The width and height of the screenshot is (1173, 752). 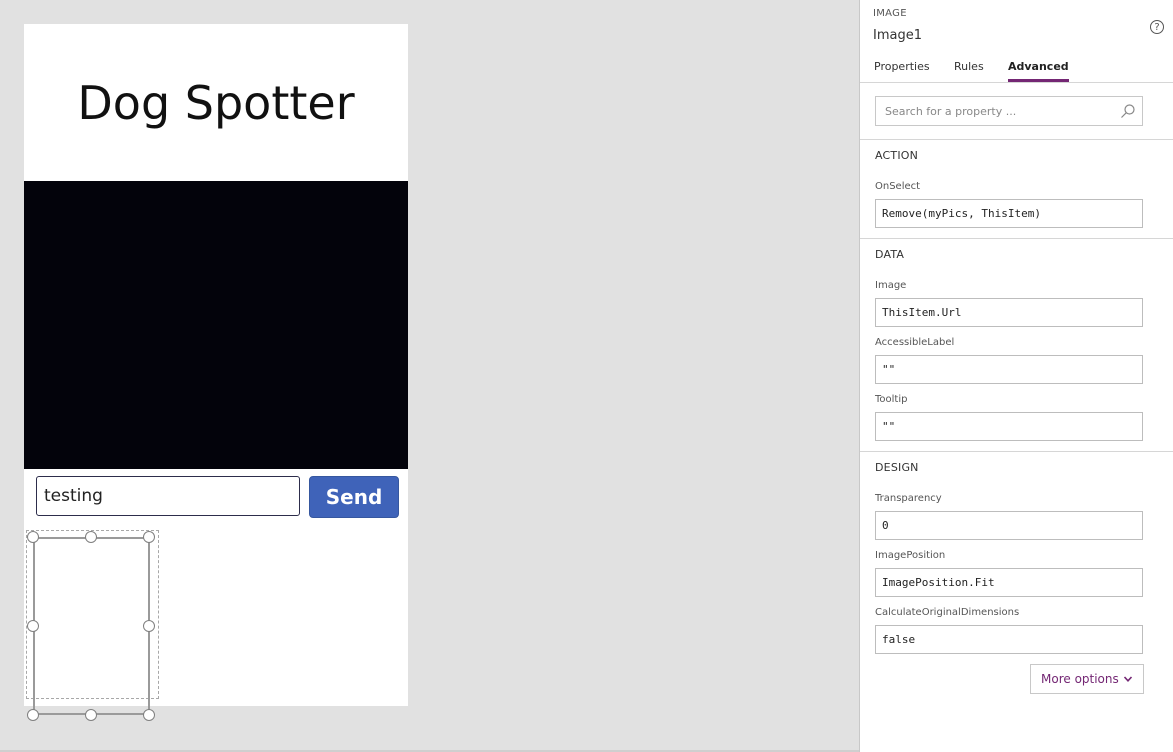 I want to click on image-control-selected, so click(x=91, y=626).